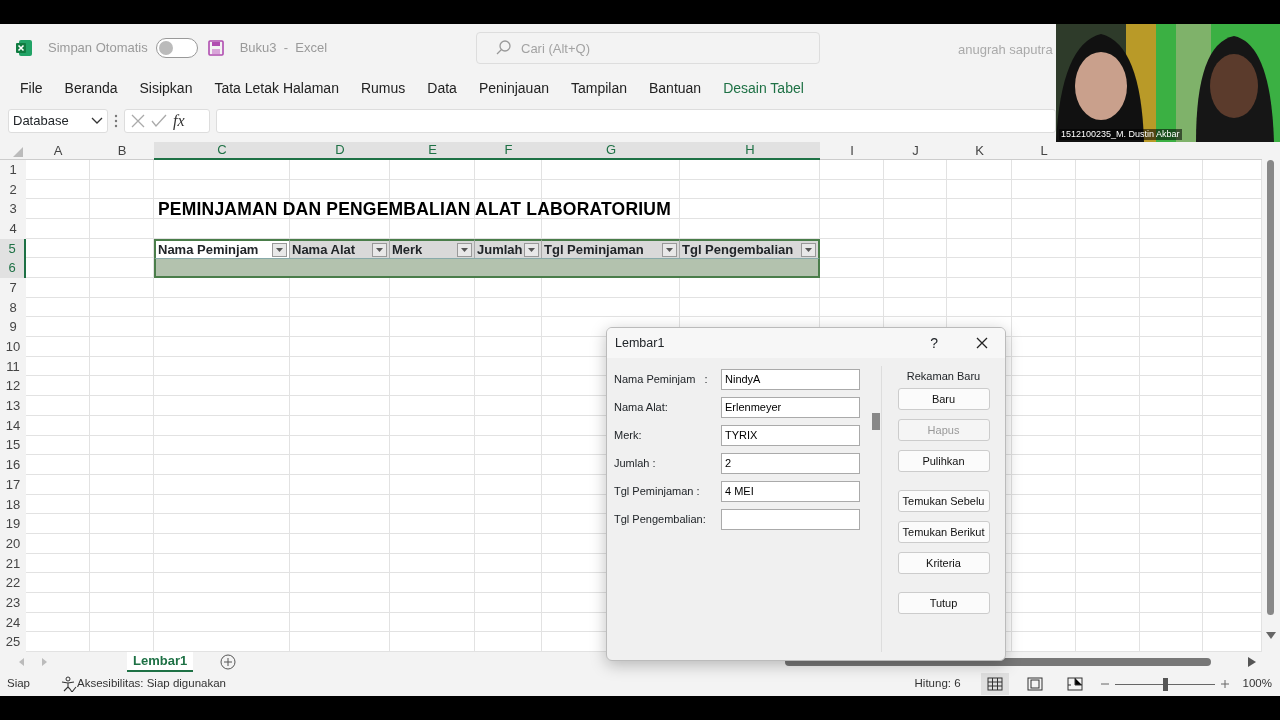  I want to click on sheet-title: PEMINJAMAN DAN PENGEMBALIAN ALAT LABORATORIUM, so click(414, 210).